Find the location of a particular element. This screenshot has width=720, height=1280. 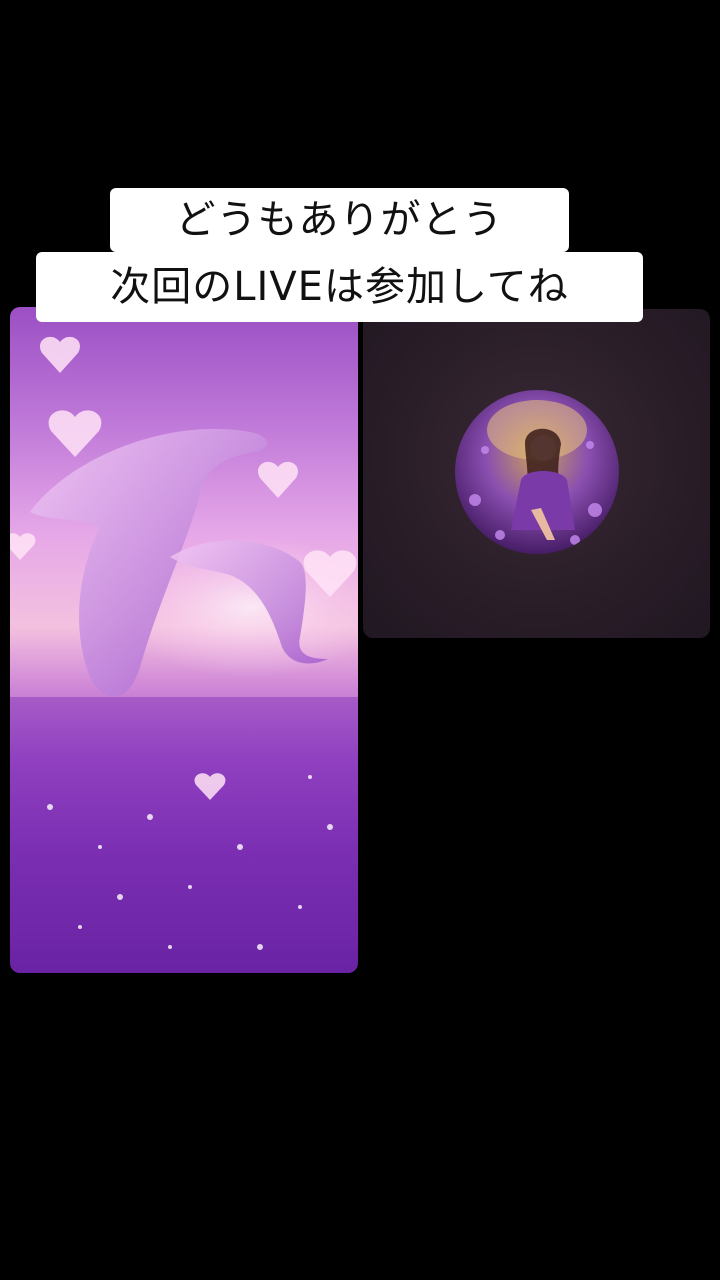

avatar-image is located at coordinates (535, 472).